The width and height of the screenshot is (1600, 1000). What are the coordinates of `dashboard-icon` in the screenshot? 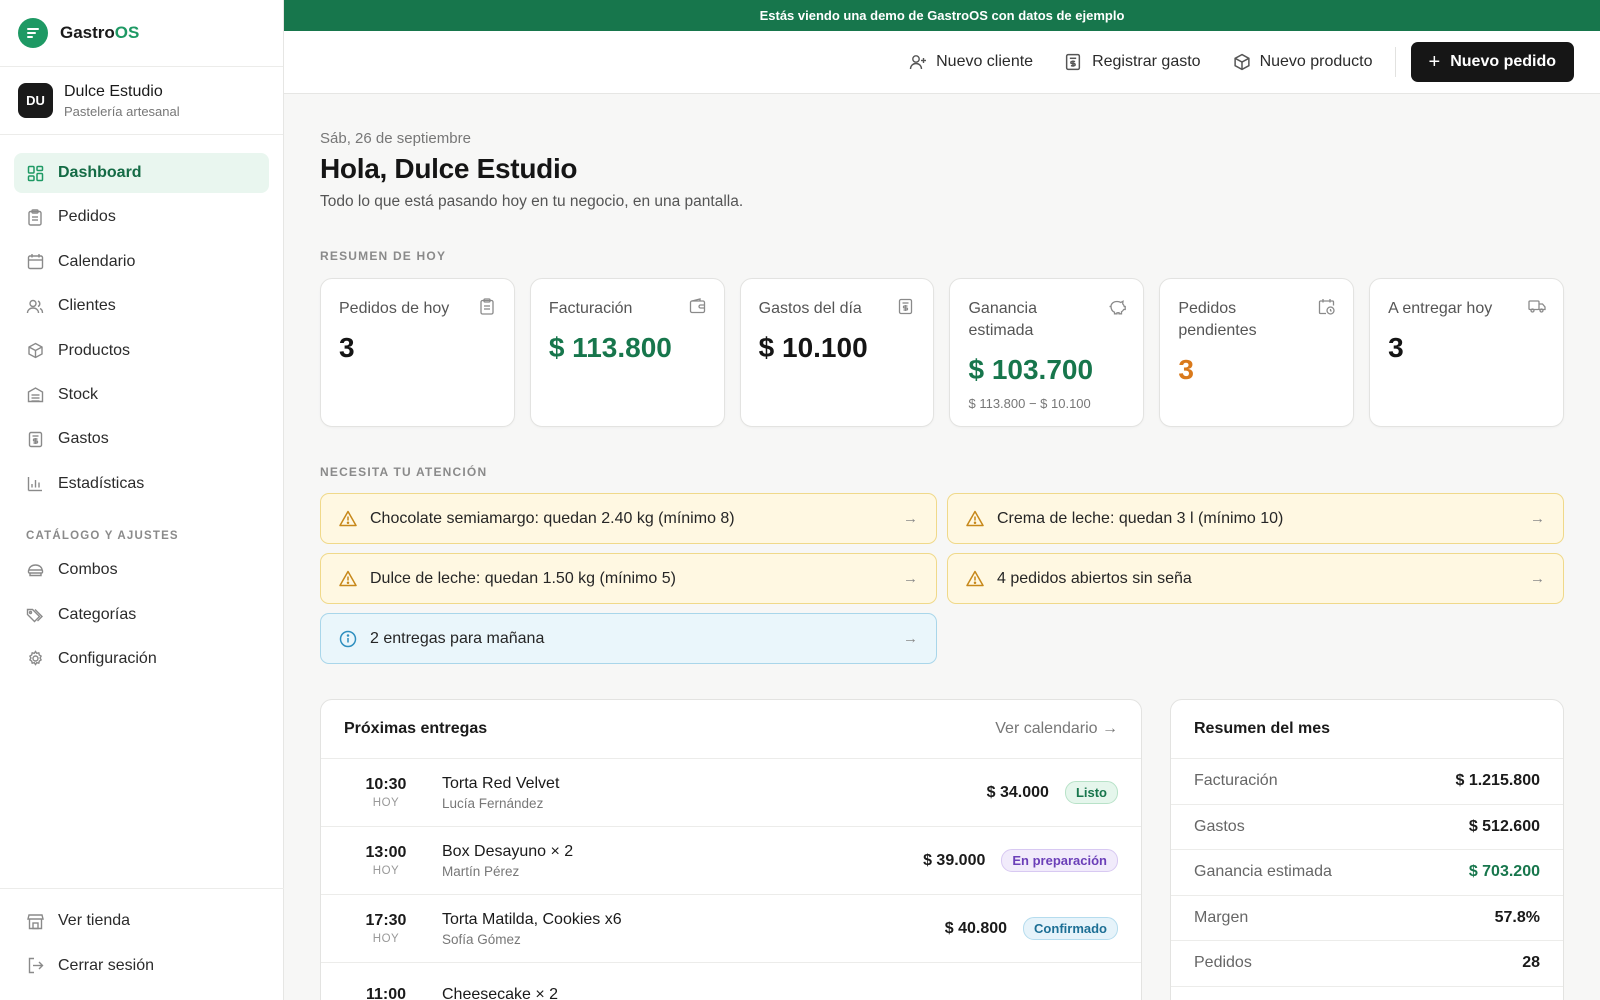 It's located at (35, 173).